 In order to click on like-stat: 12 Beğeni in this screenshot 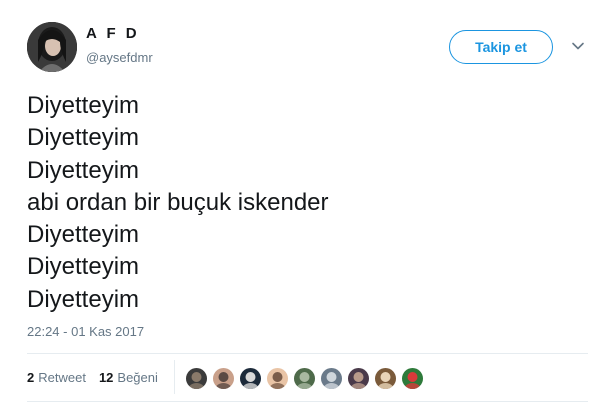, I will do `click(128, 377)`.